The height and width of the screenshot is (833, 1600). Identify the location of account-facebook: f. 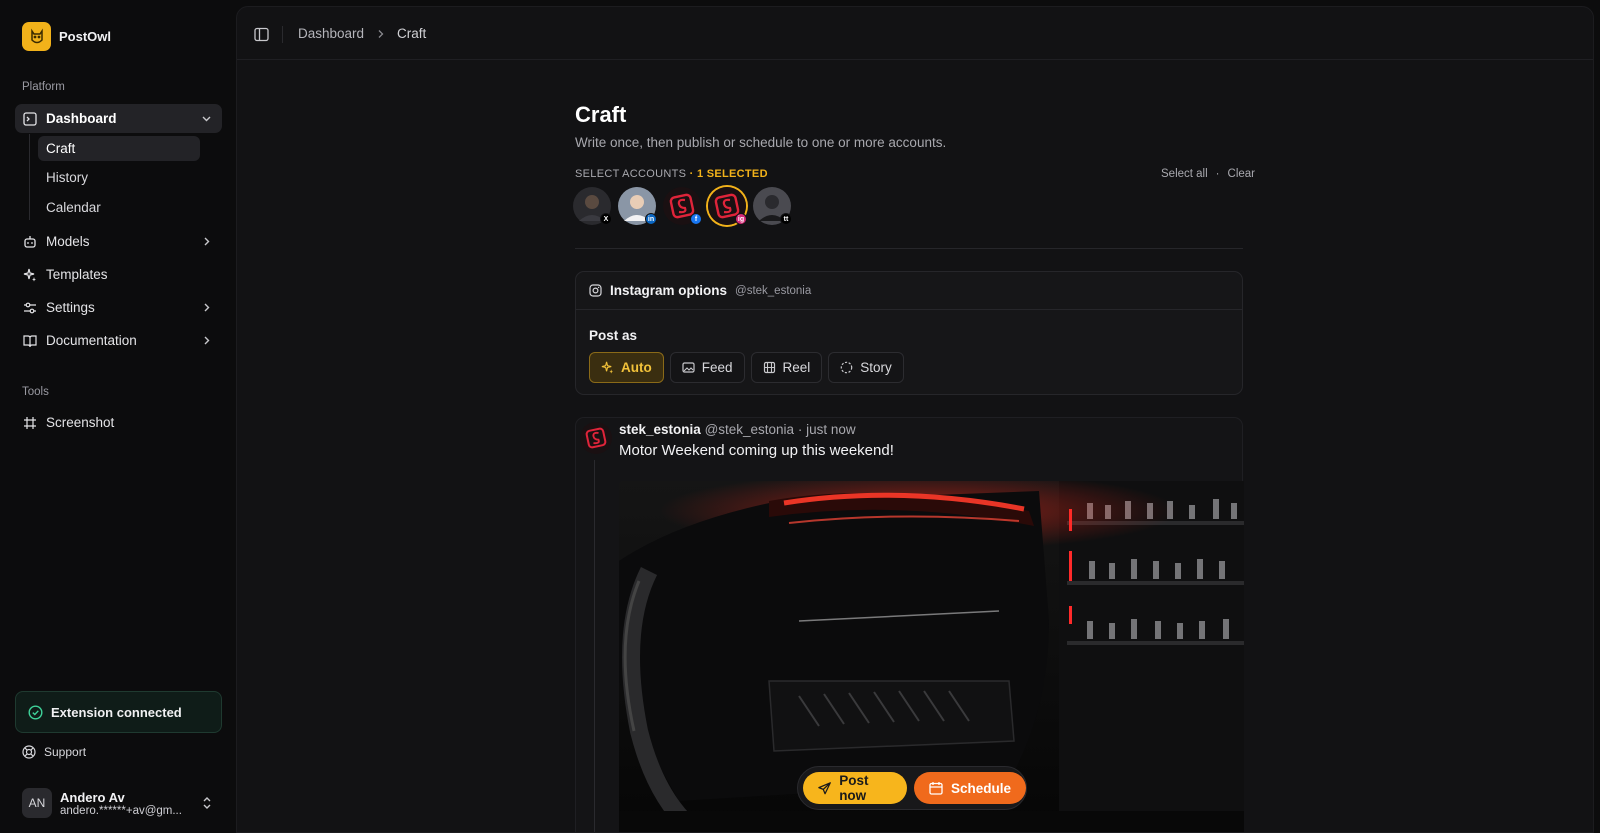
(682, 206).